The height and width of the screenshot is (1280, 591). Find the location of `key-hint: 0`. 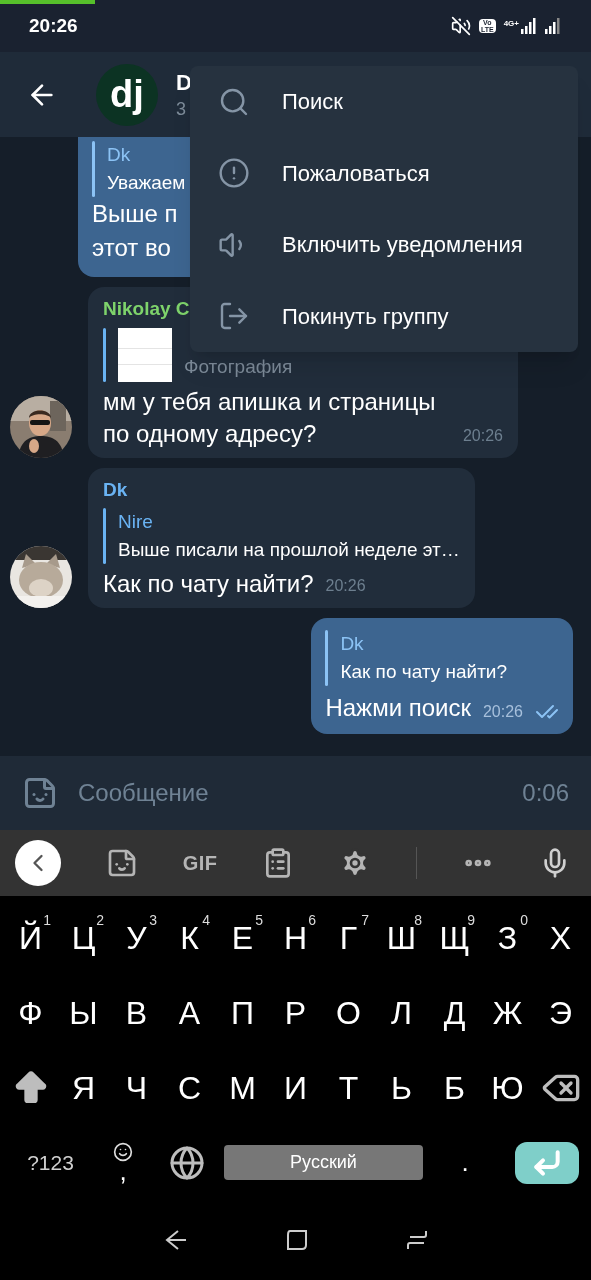

key-hint: 0 is located at coordinates (524, 920).